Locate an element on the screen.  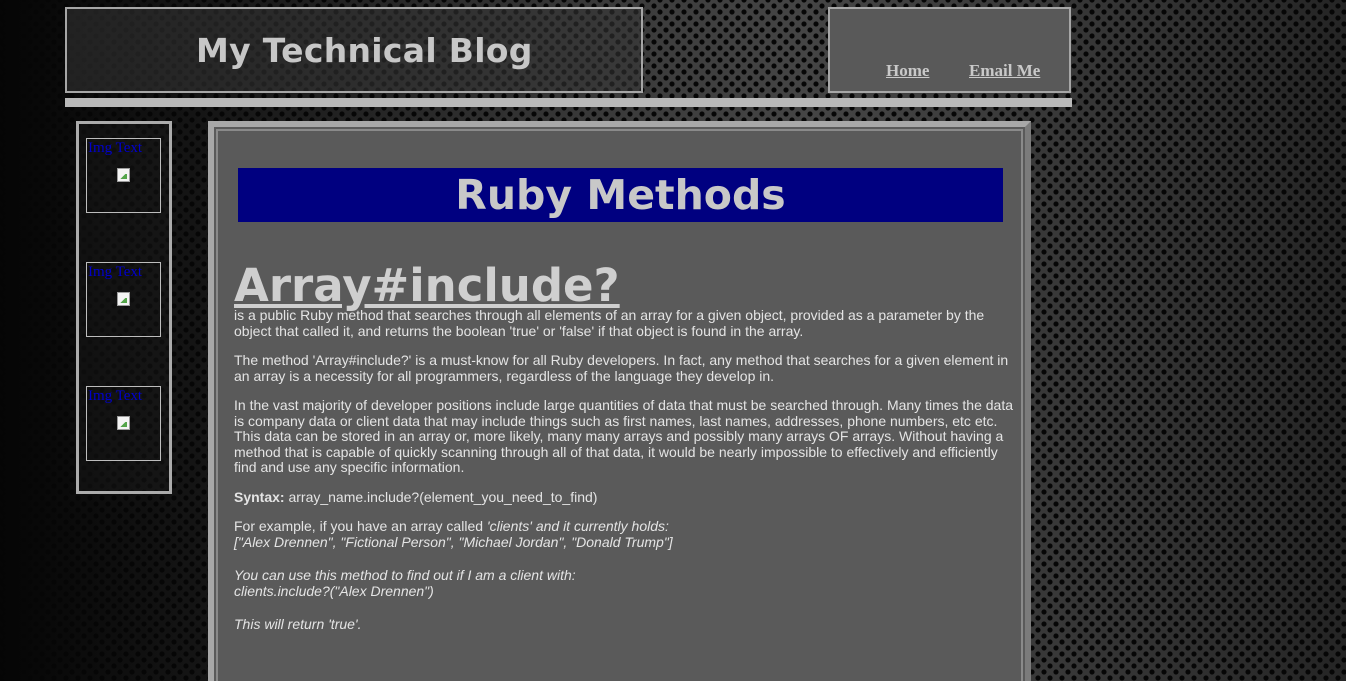
sidebar-image-1: Img Text is located at coordinates (123, 175).